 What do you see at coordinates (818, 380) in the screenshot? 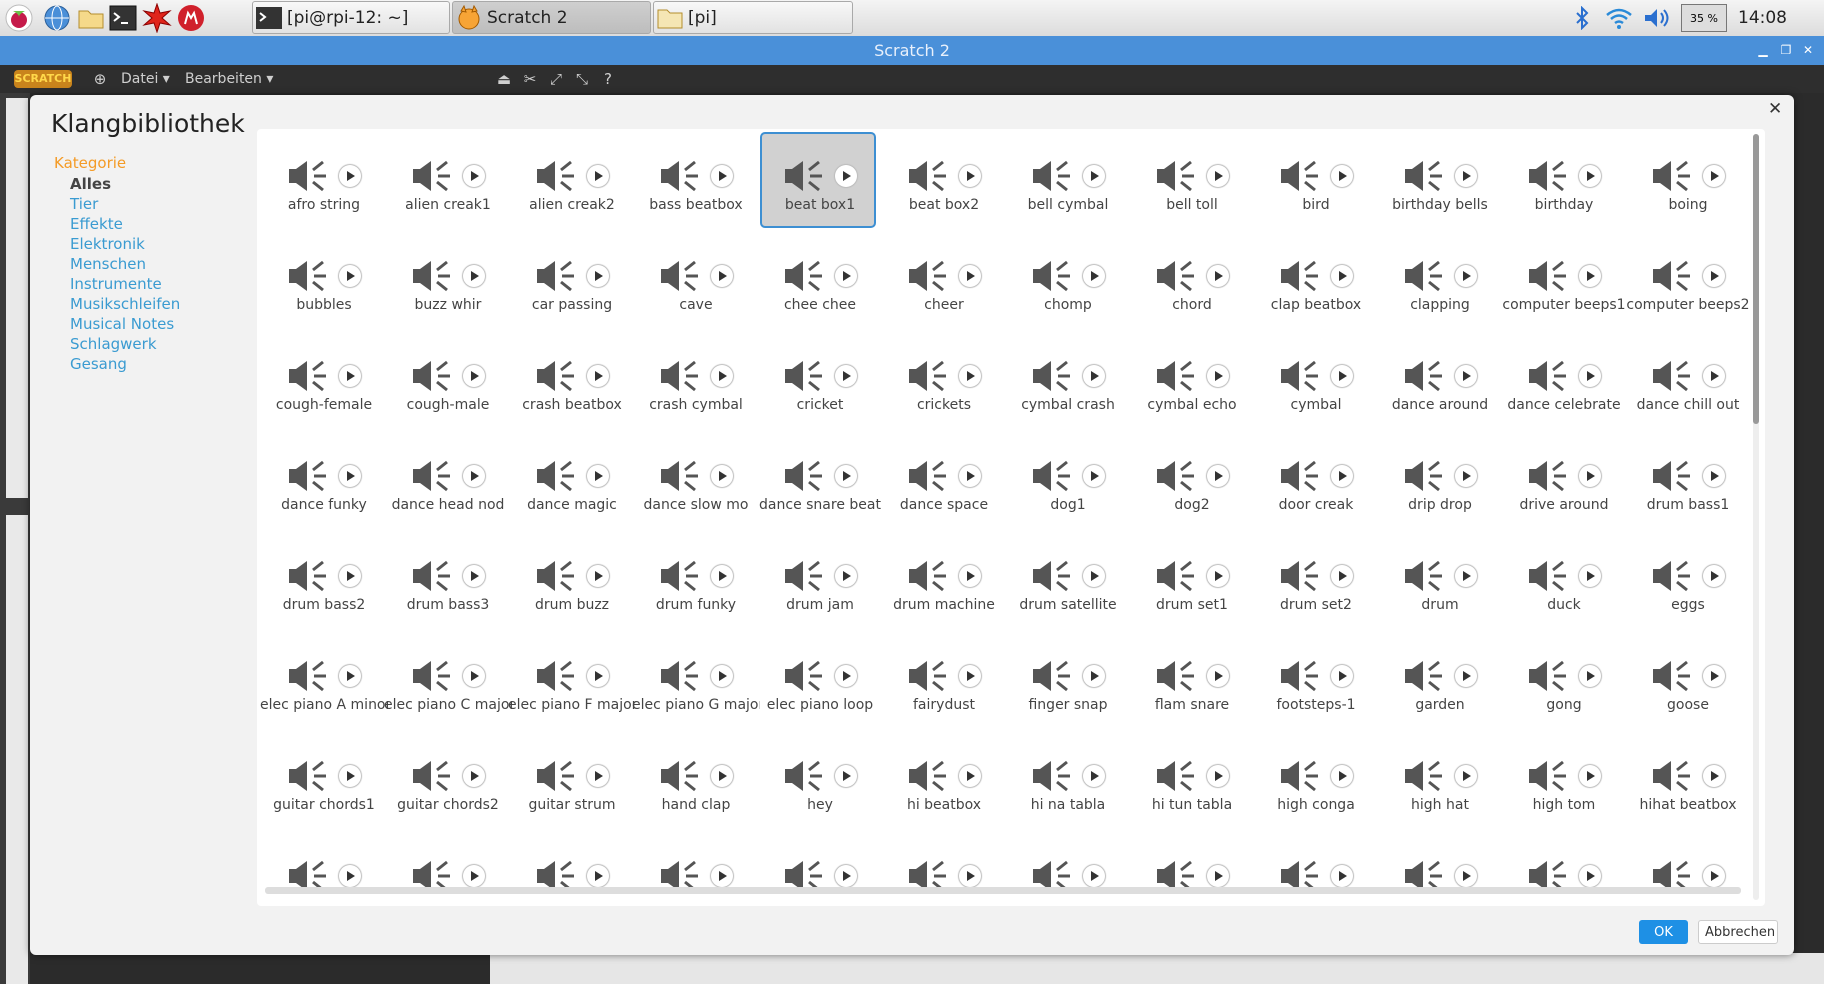
I see `sound-item: cricket` at bounding box center [818, 380].